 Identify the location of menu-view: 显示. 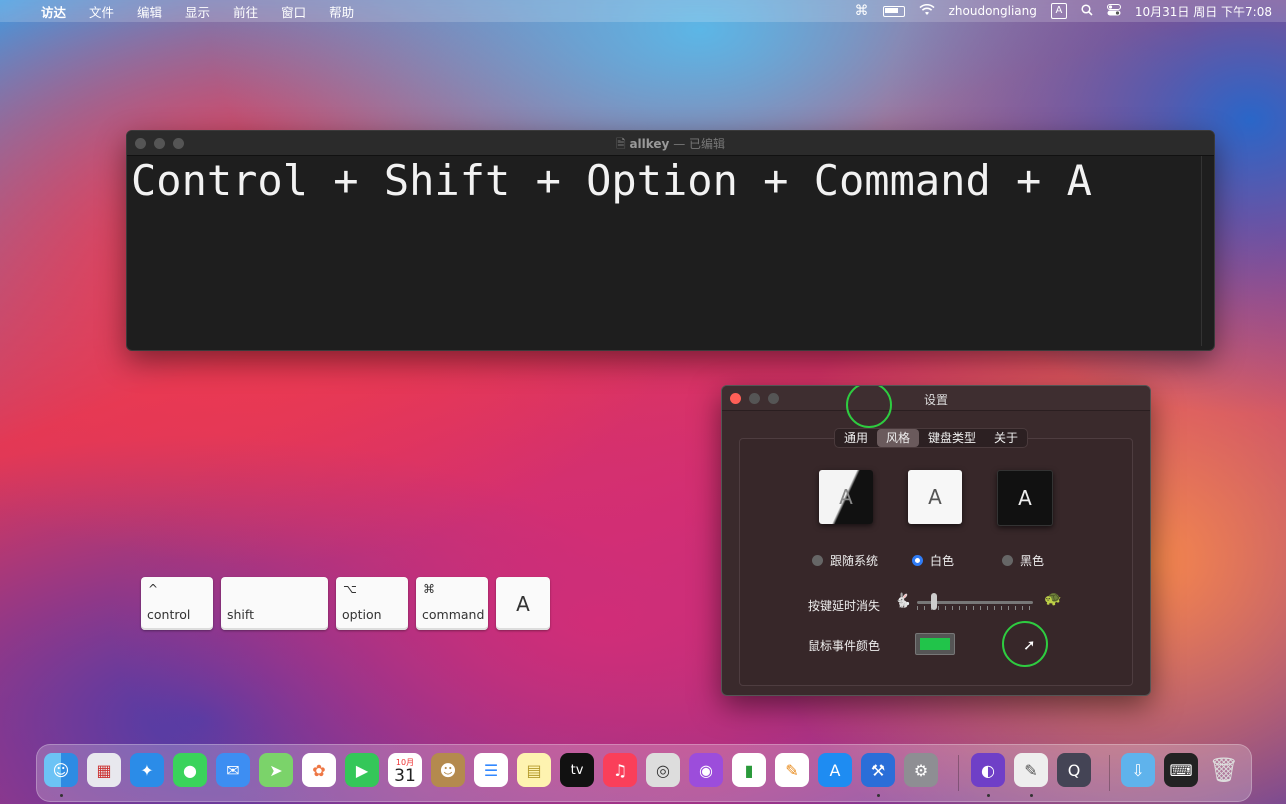
(197, 11).